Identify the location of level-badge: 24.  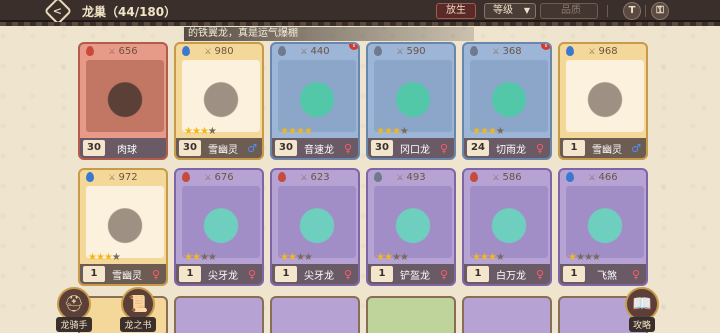
(478, 148).